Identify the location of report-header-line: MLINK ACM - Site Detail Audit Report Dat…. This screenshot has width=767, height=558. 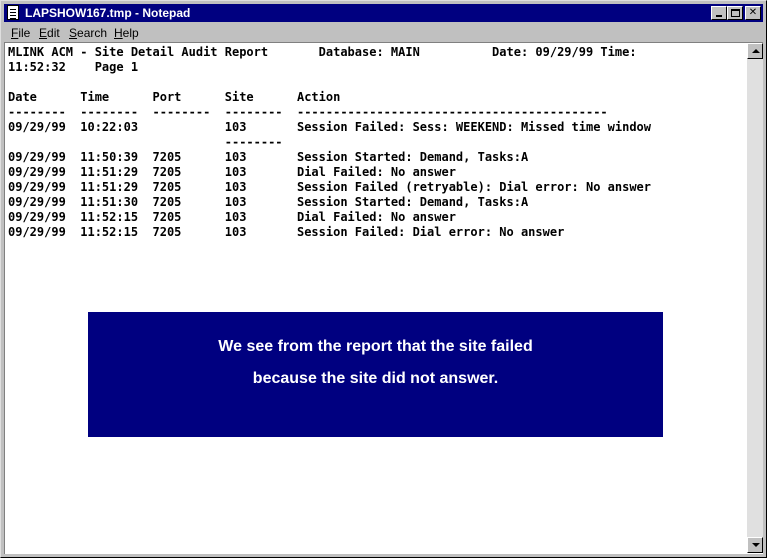
(322, 52).